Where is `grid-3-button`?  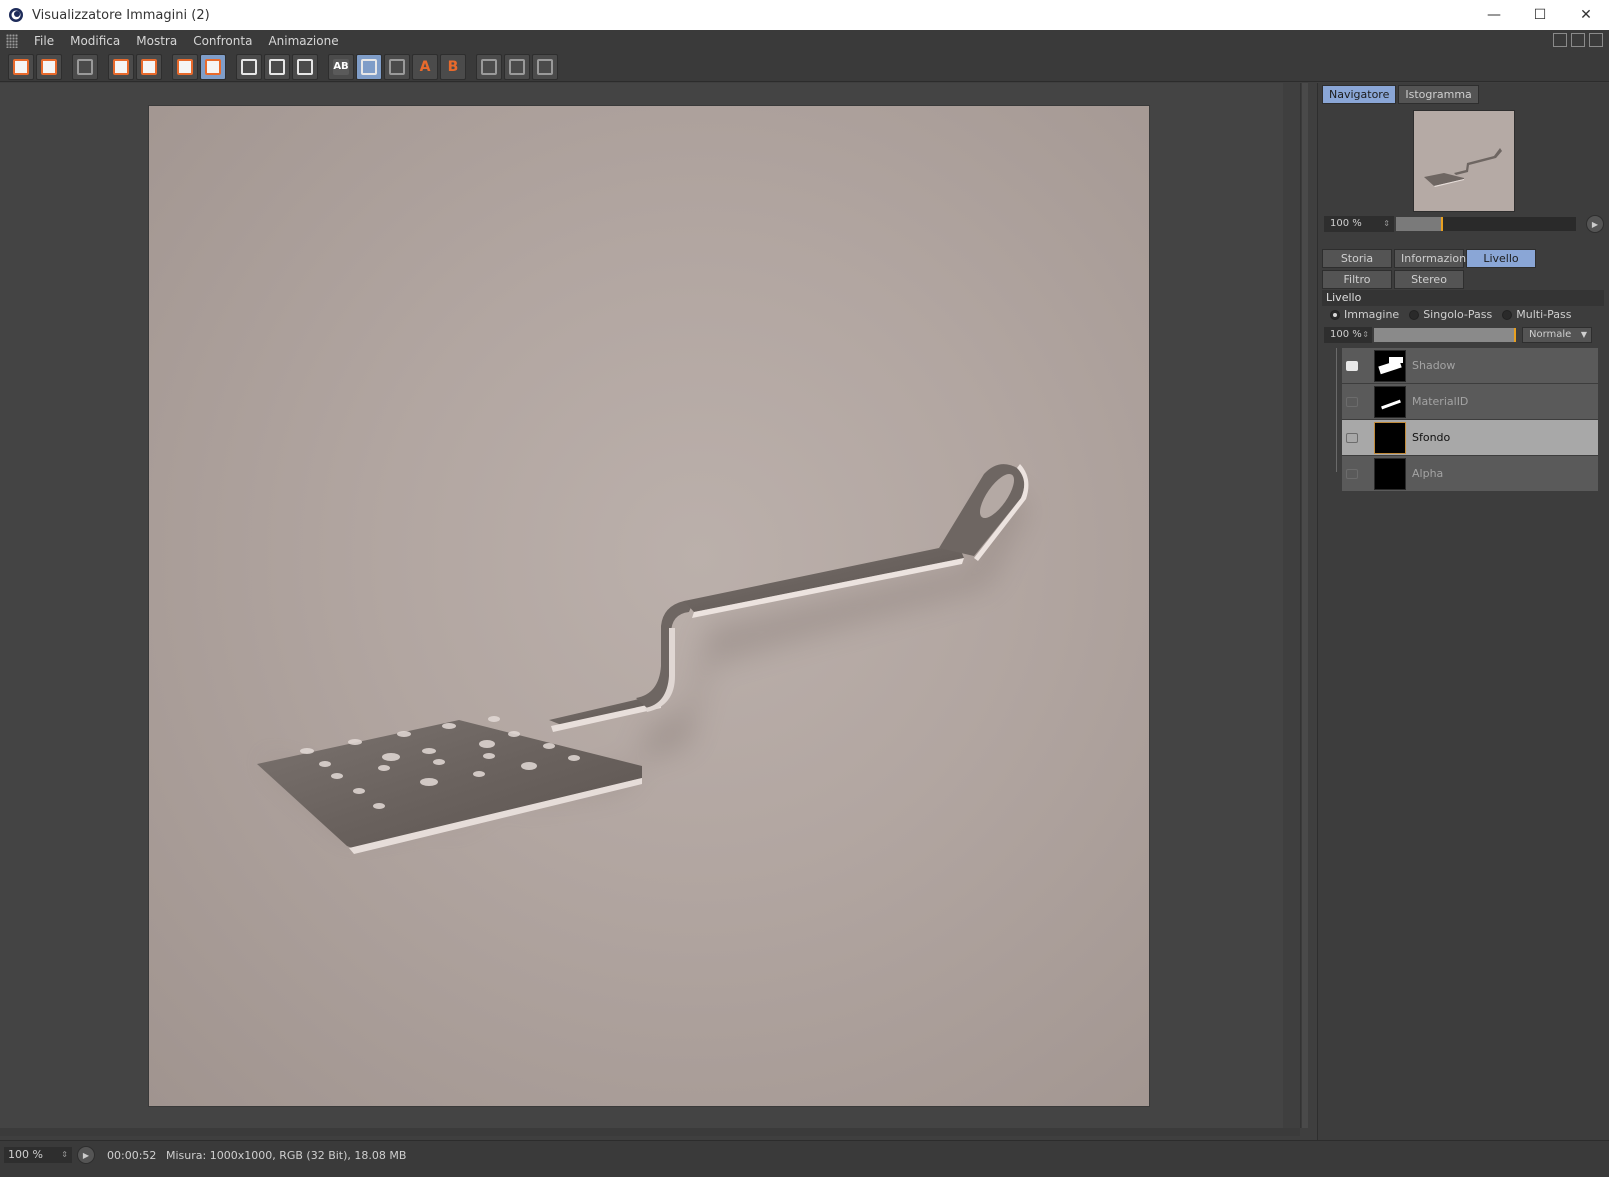 grid-3-button is located at coordinates (517, 66).